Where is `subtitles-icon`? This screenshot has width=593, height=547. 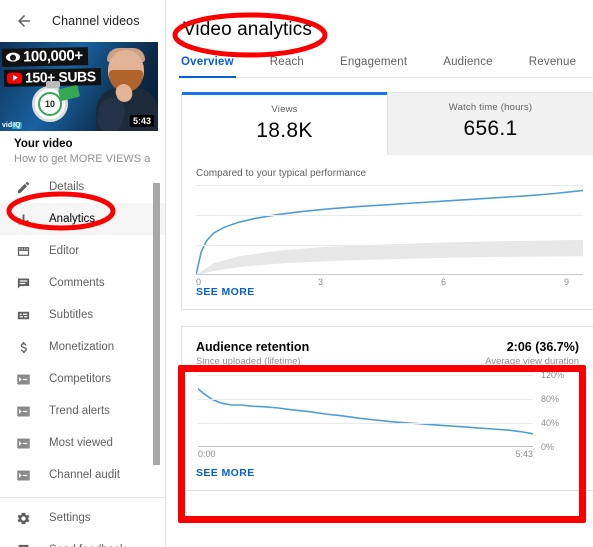
subtitles-icon is located at coordinates (23, 315).